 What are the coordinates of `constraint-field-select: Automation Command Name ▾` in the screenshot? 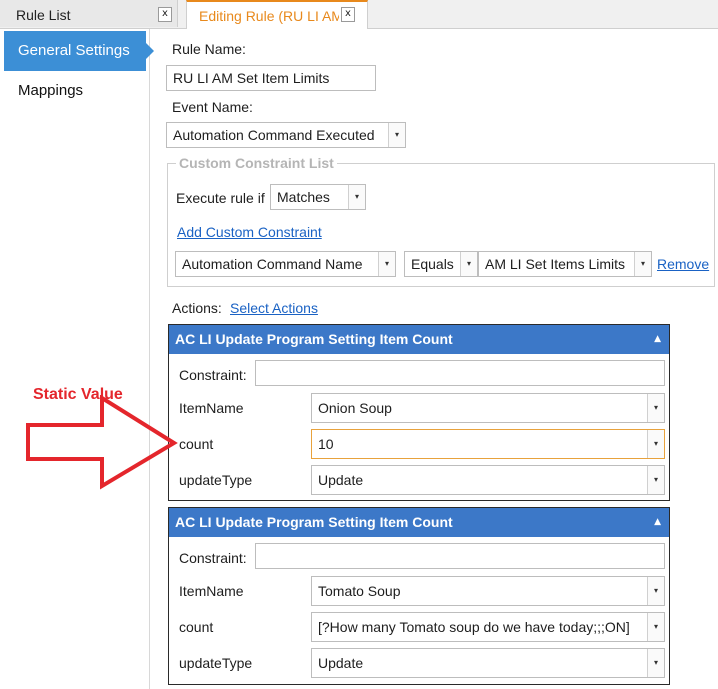 It's located at (285, 264).